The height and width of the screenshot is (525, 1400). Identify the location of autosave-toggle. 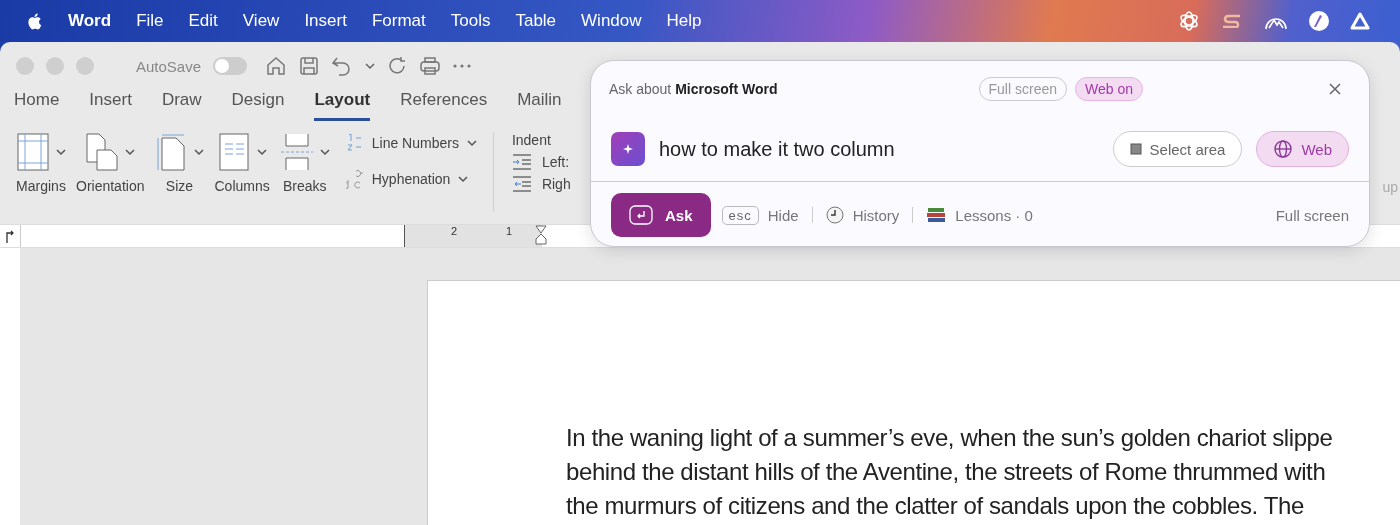
(230, 66).